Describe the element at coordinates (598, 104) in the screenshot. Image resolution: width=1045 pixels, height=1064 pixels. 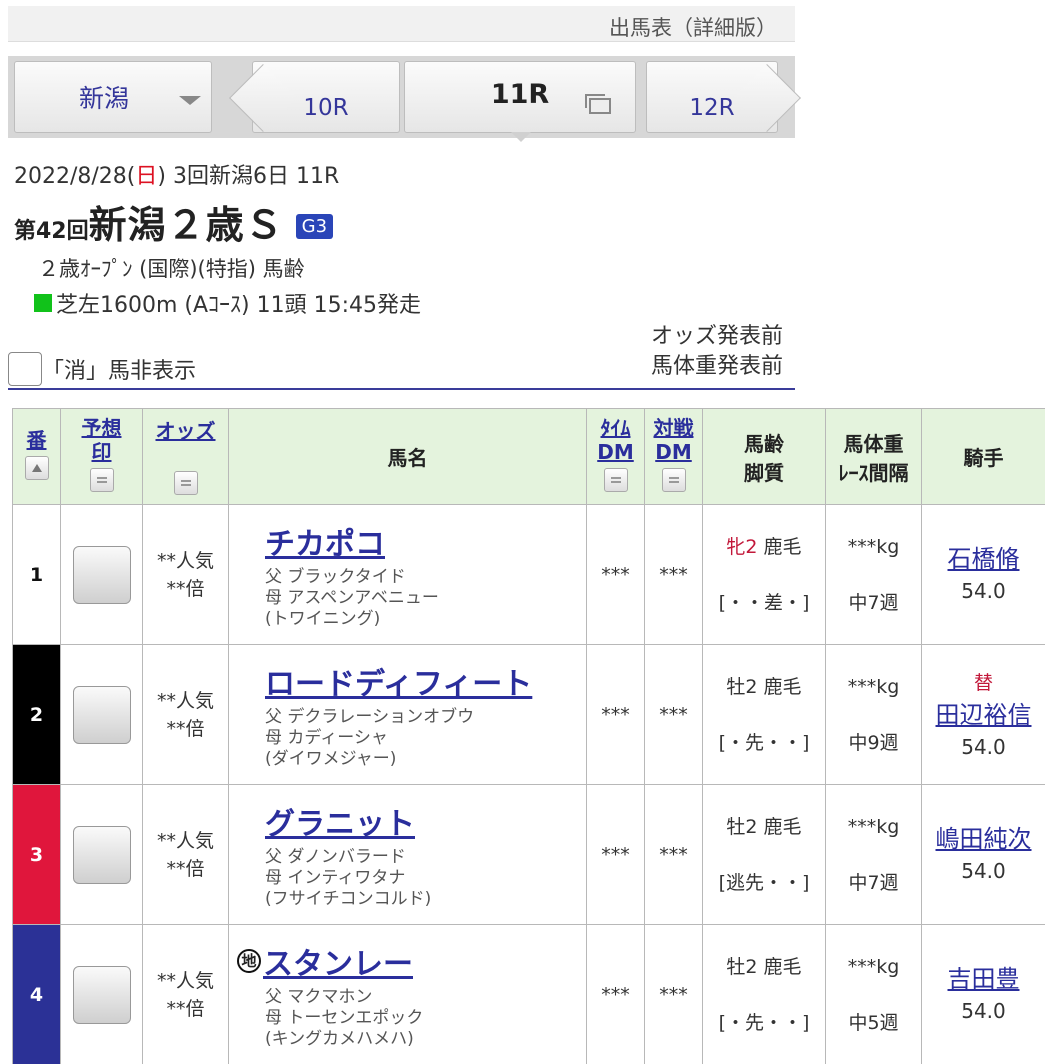
I see `new-window-icon` at that location.